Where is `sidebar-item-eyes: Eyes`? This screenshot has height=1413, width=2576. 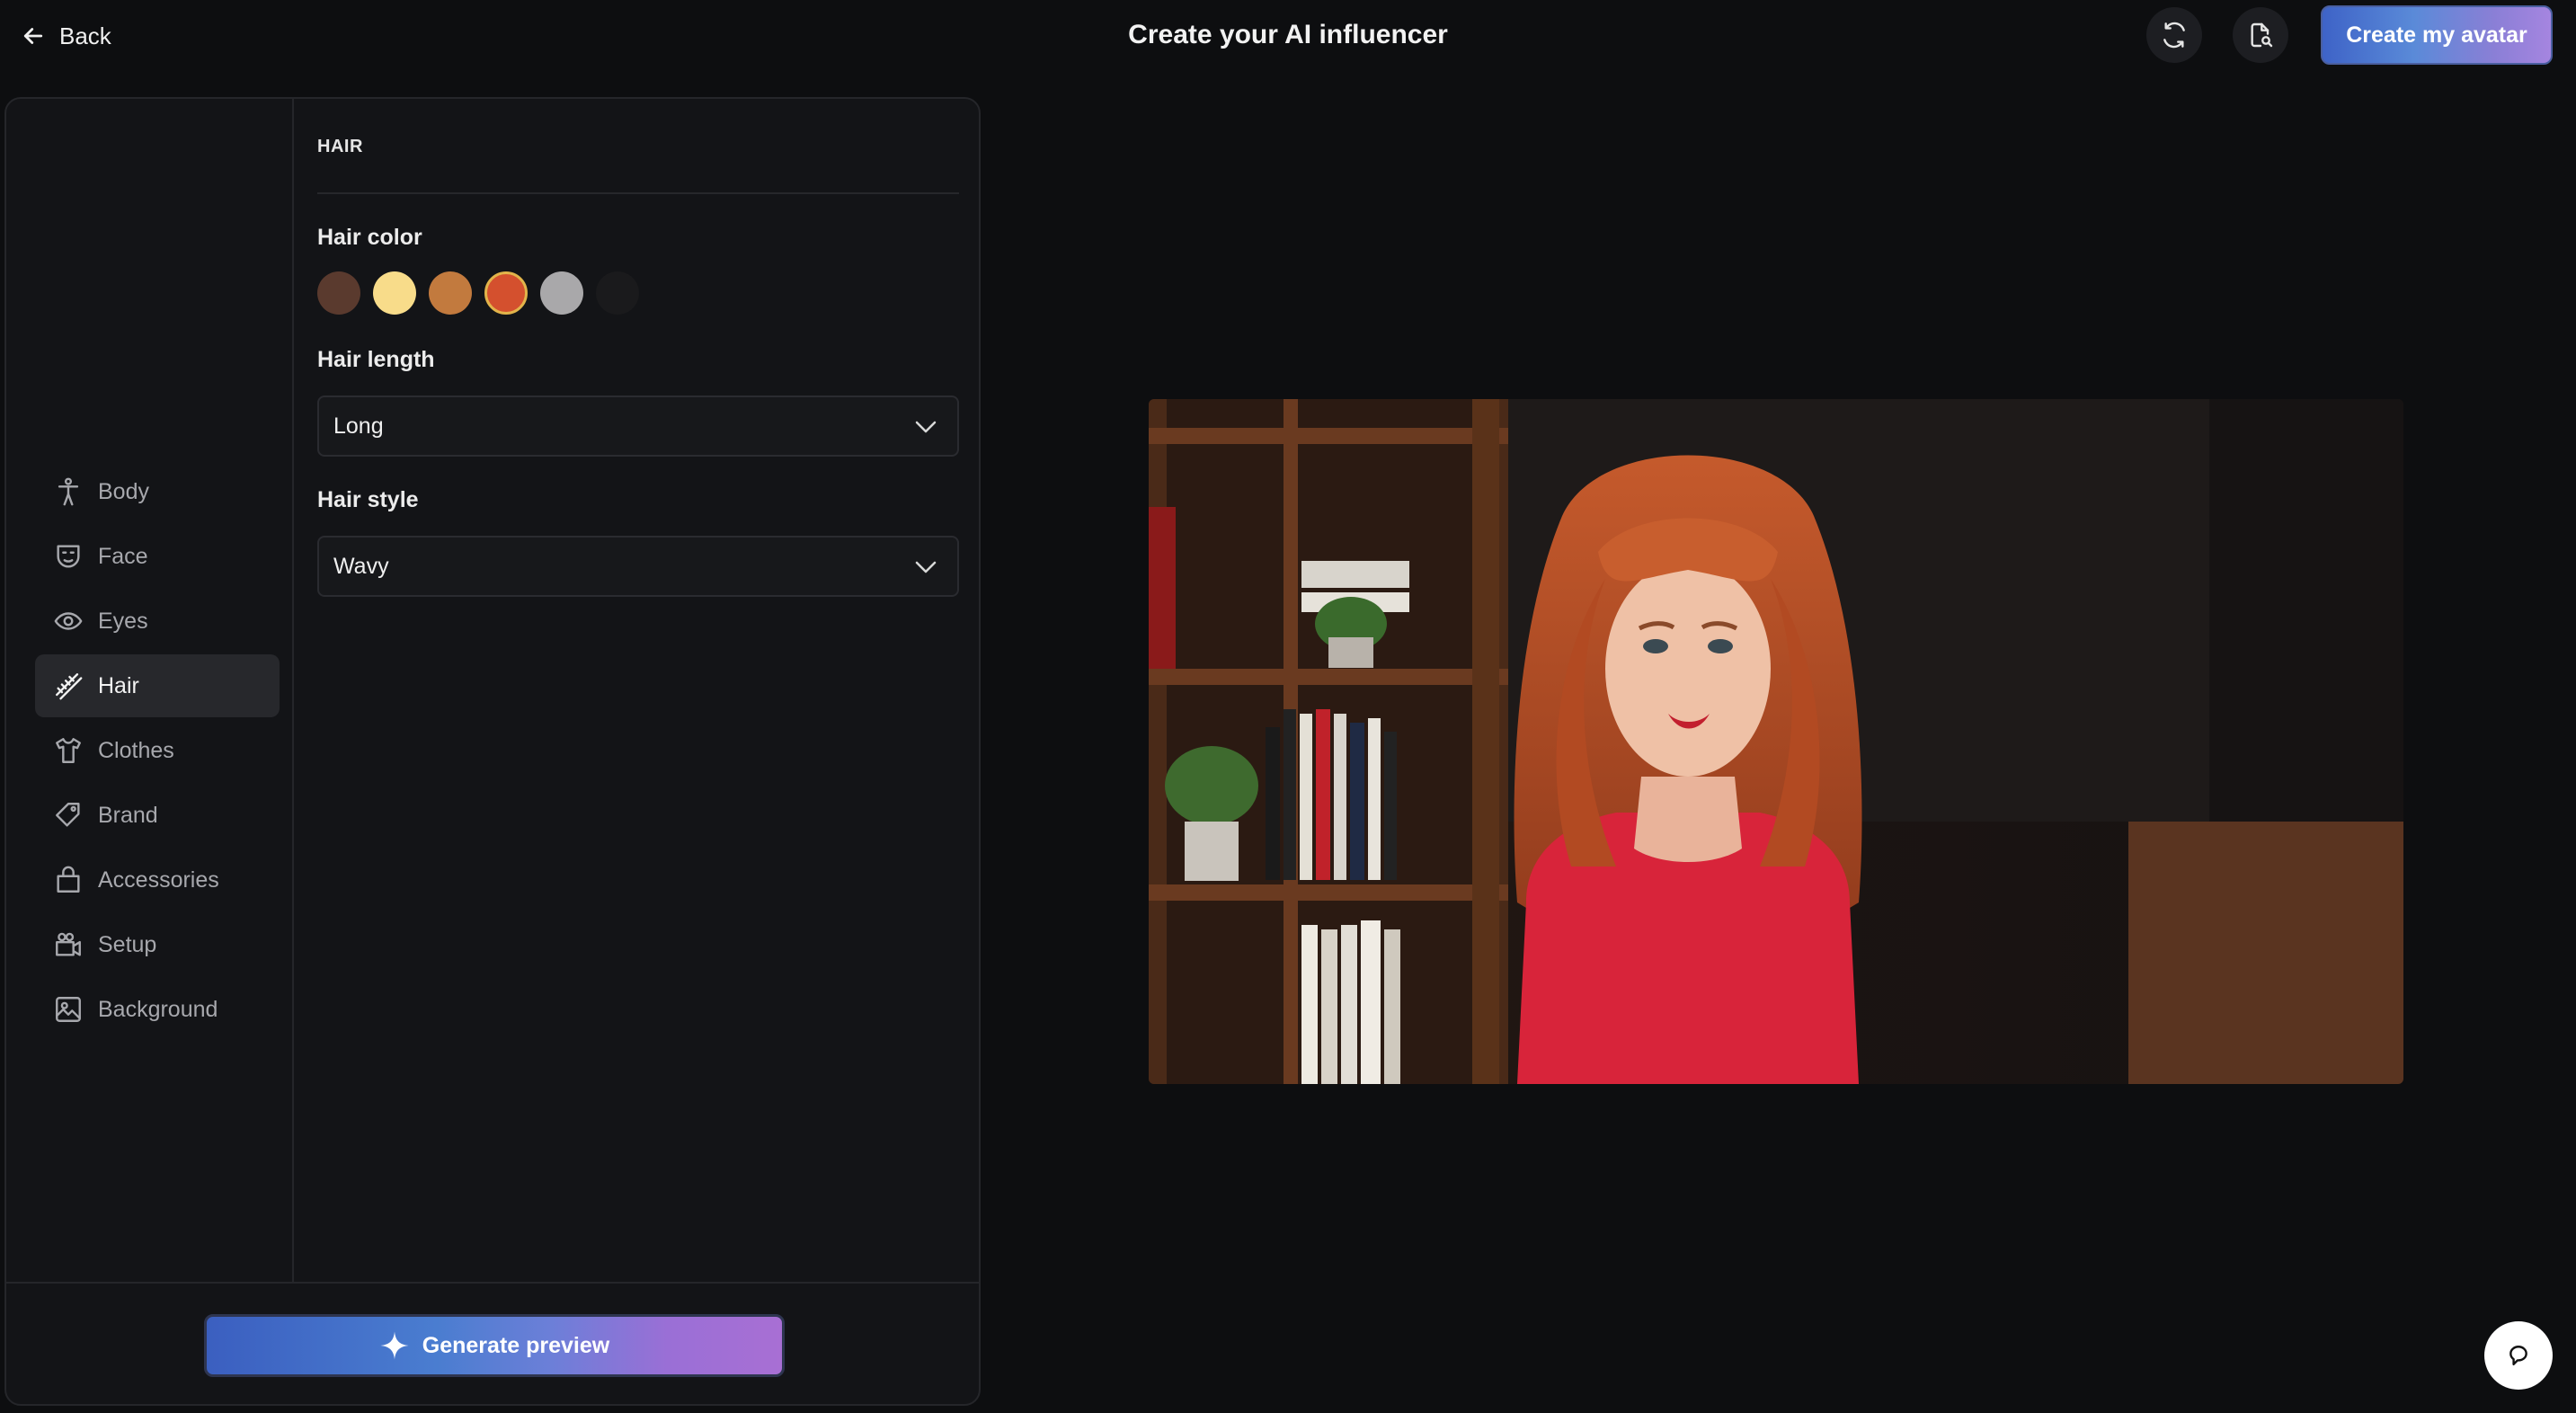 sidebar-item-eyes: Eyes is located at coordinates (157, 621).